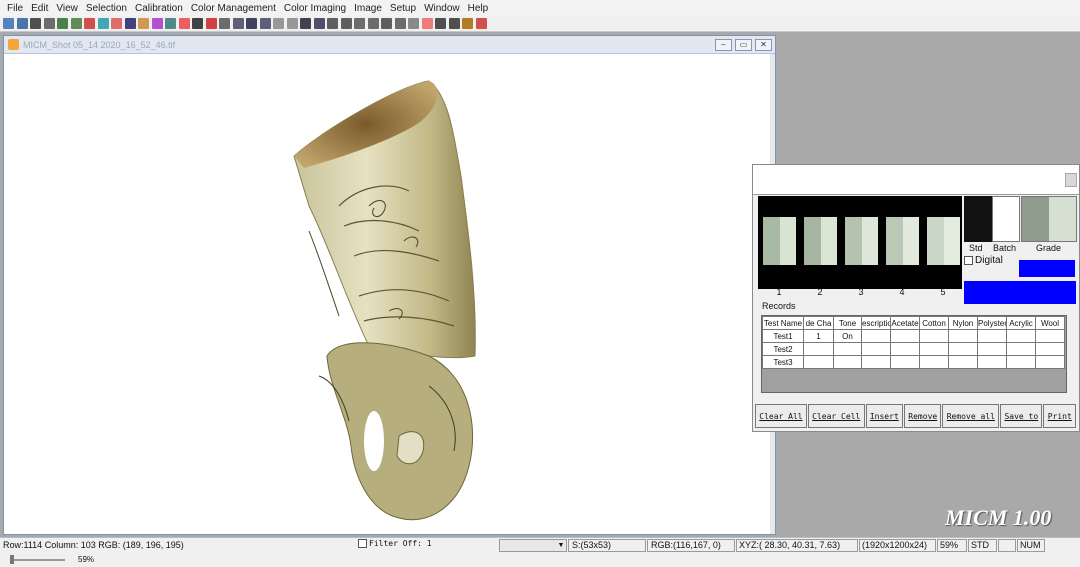 The width and height of the screenshot is (1080, 567). I want to click on menu-color-imaging: Color Imaging, so click(316, 8).